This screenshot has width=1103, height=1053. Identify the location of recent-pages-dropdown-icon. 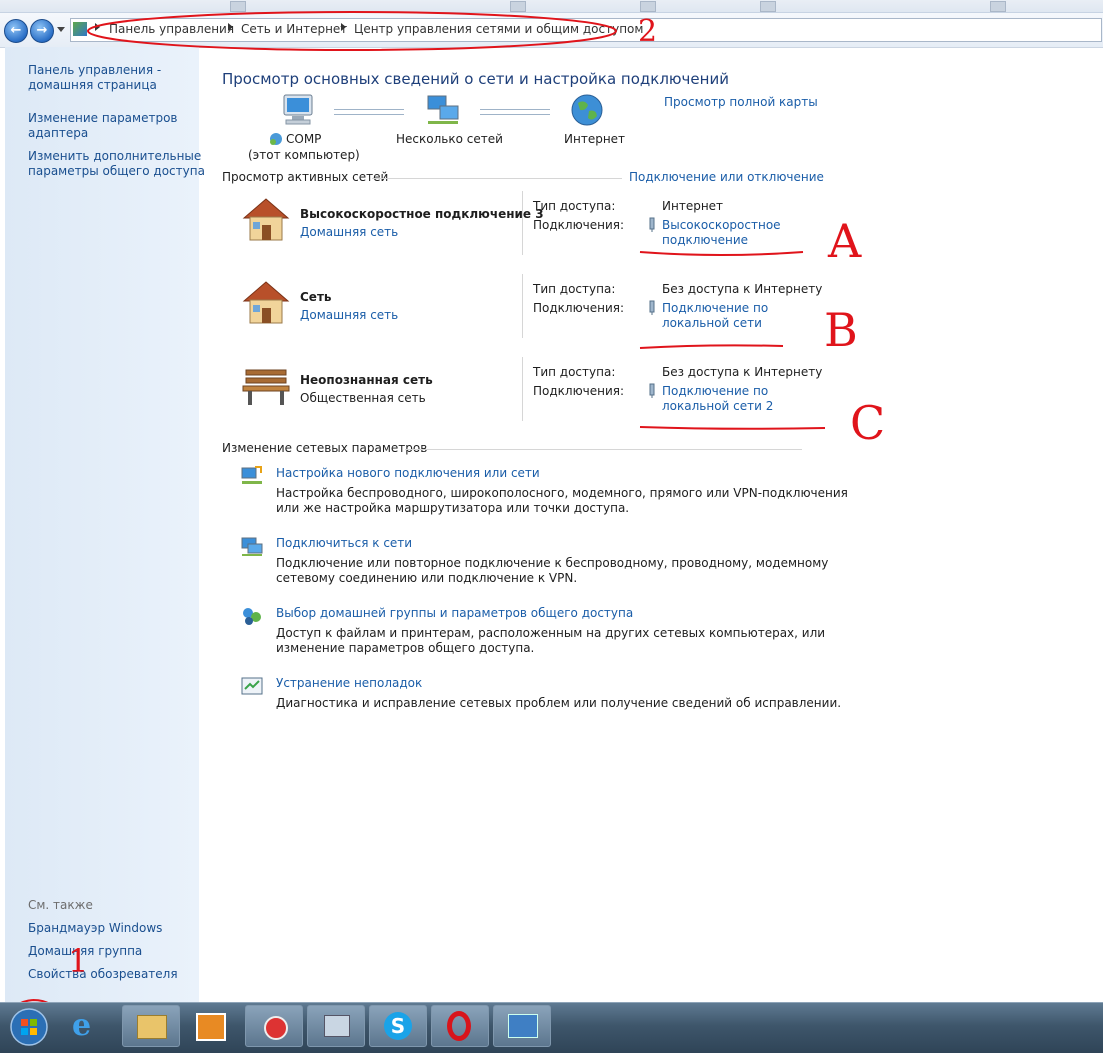
(61, 29).